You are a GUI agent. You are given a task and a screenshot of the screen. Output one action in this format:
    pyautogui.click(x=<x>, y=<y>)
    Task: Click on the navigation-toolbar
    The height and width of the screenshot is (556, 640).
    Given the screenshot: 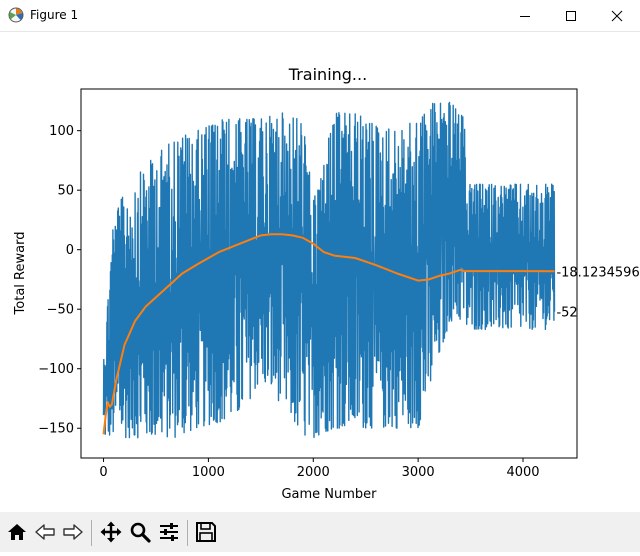 What is the action you would take?
    pyautogui.click(x=320, y=532)
    